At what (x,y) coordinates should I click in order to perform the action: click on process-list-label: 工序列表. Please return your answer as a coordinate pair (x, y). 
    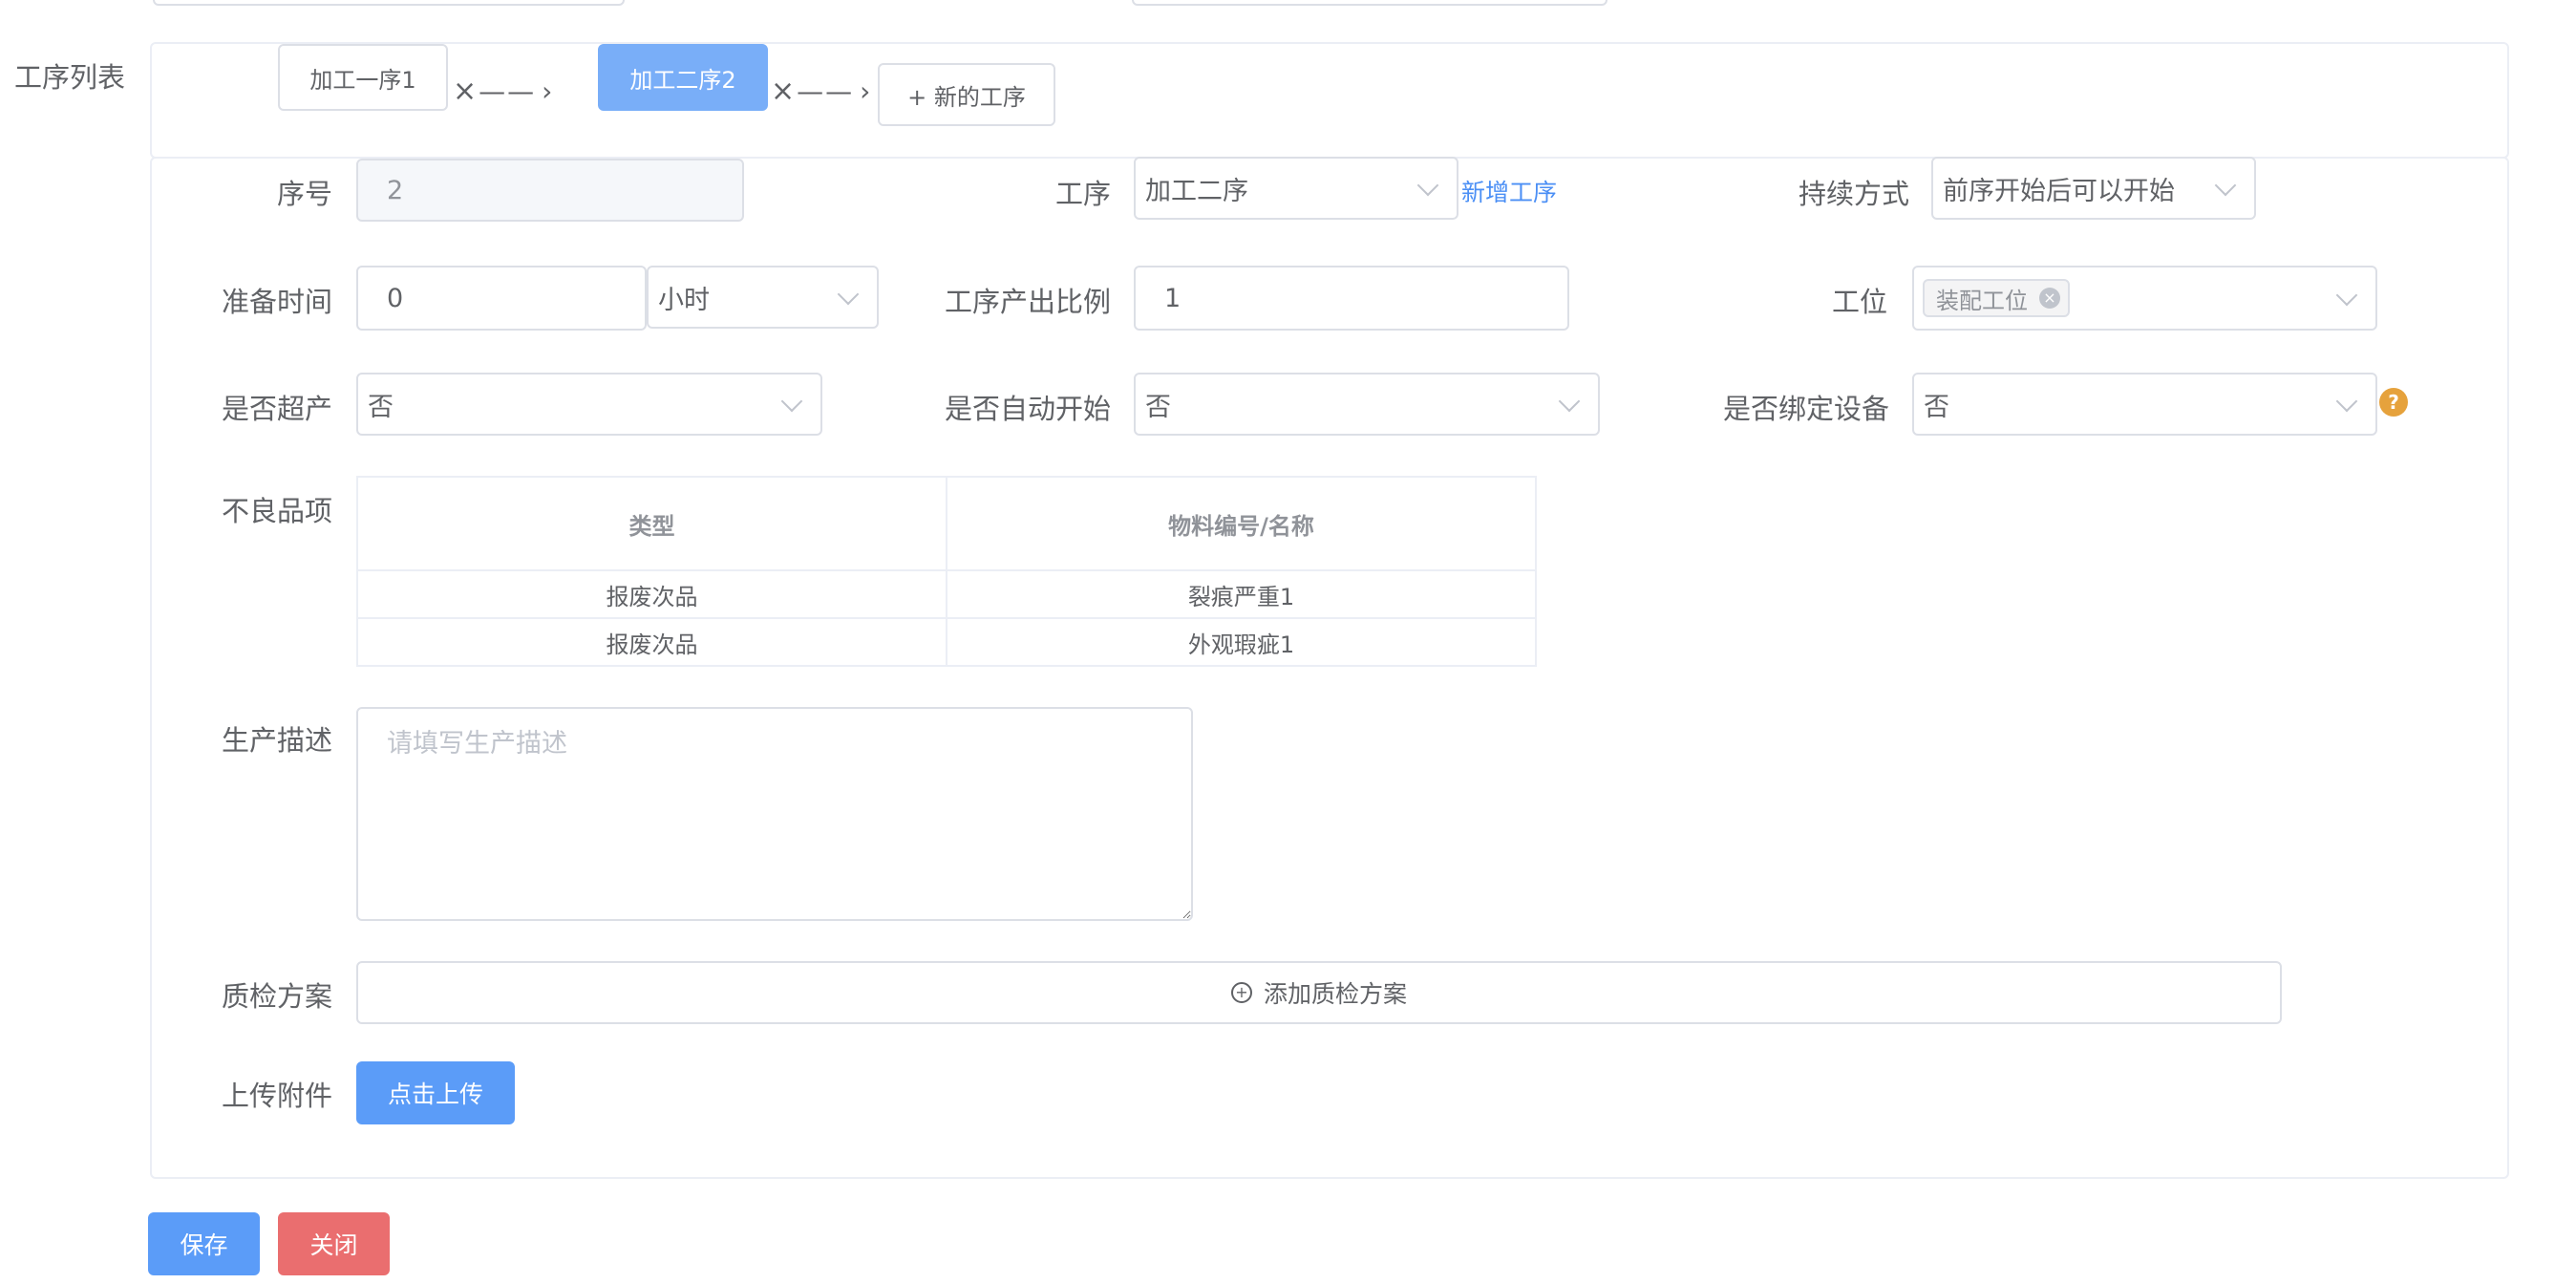
    Looking at the image, I should click on (70, 77).